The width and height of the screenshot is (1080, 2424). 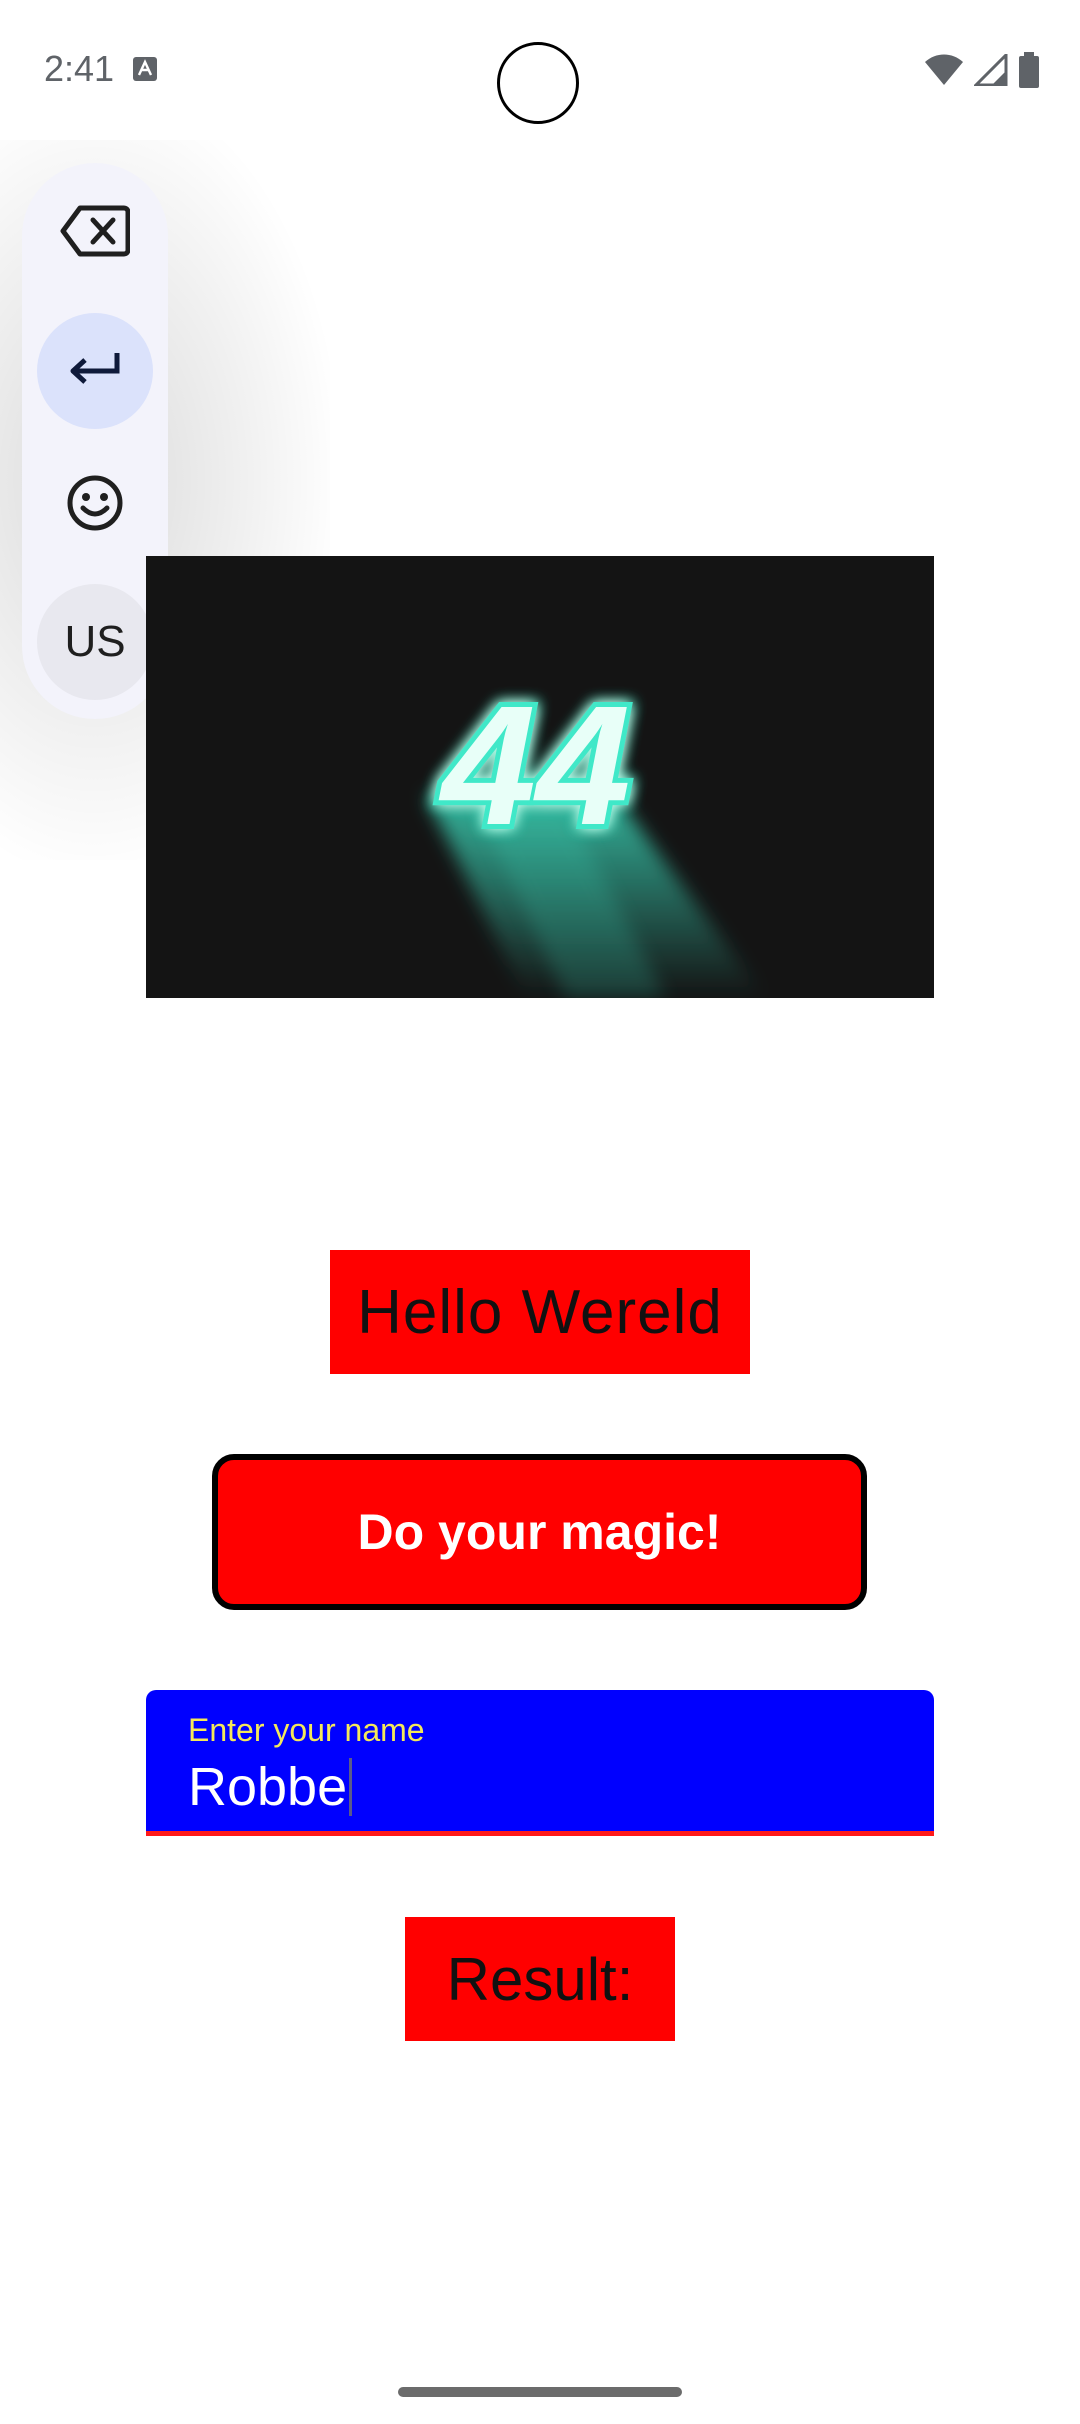 I want to click on backspace-button, so click(x=95, y=233).